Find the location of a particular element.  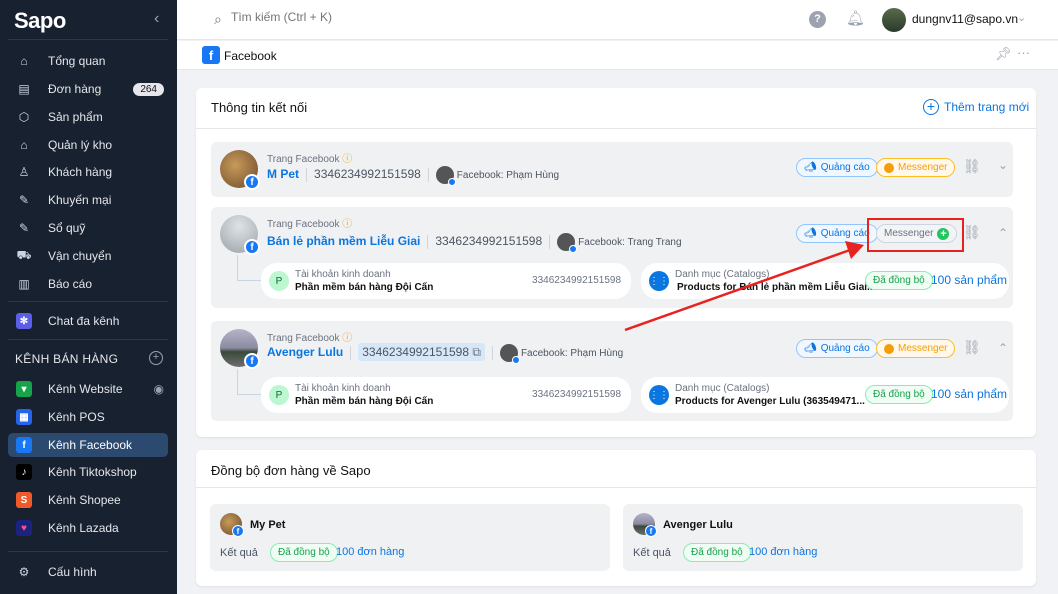

channel-facebook: f Kênh Facebook is located at coordinates (88, 445).